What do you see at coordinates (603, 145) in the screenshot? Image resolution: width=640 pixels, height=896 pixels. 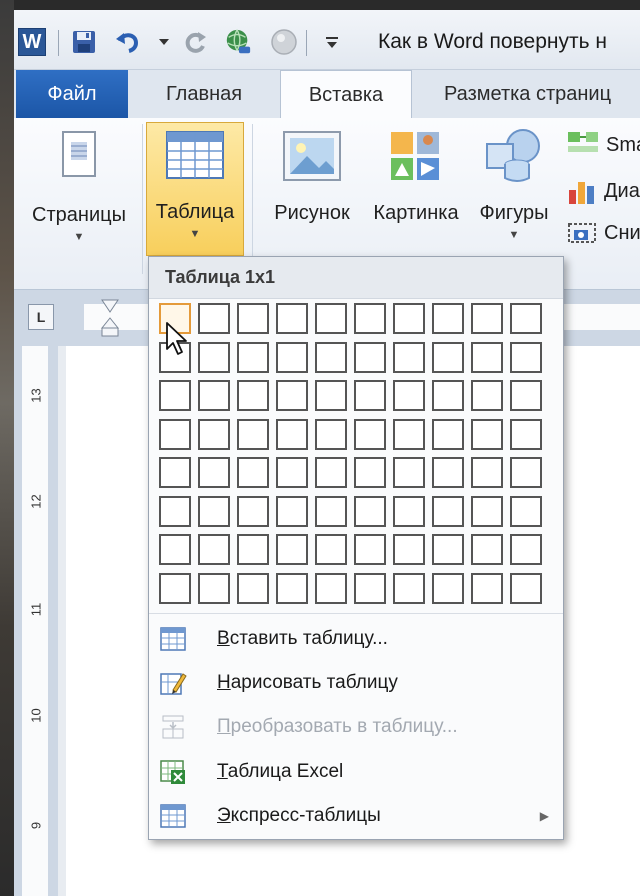 I see `smartart-button: Sma` at bounding box center [603, 145].